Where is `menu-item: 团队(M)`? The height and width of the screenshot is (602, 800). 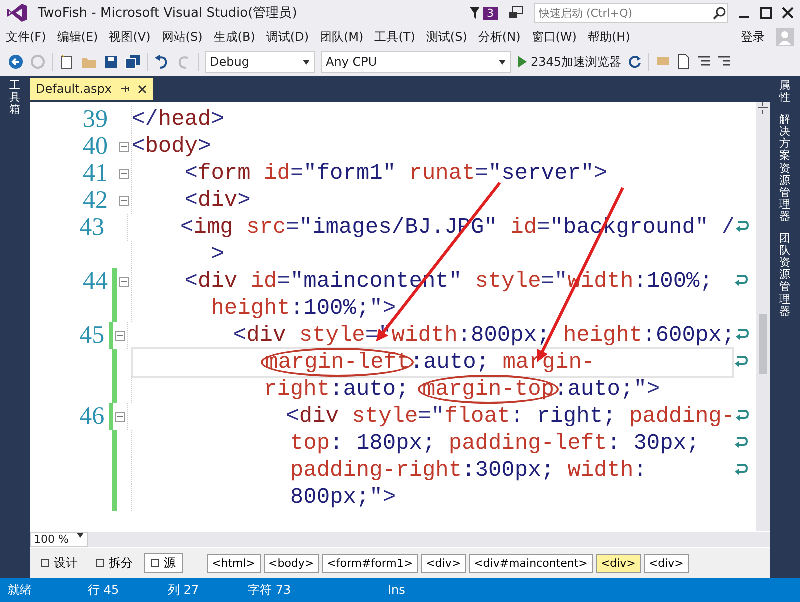 menu-item: 团队(M) is located at coordinates (342, 37).